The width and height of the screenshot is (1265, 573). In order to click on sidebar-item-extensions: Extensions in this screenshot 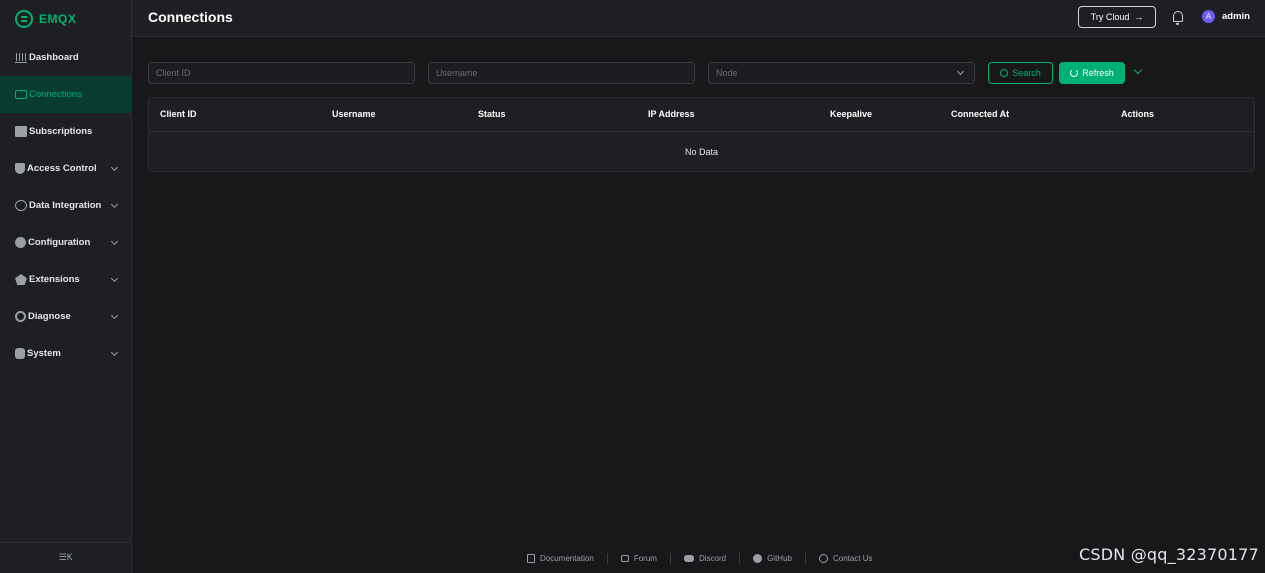, I will do `click(65, 279)`.